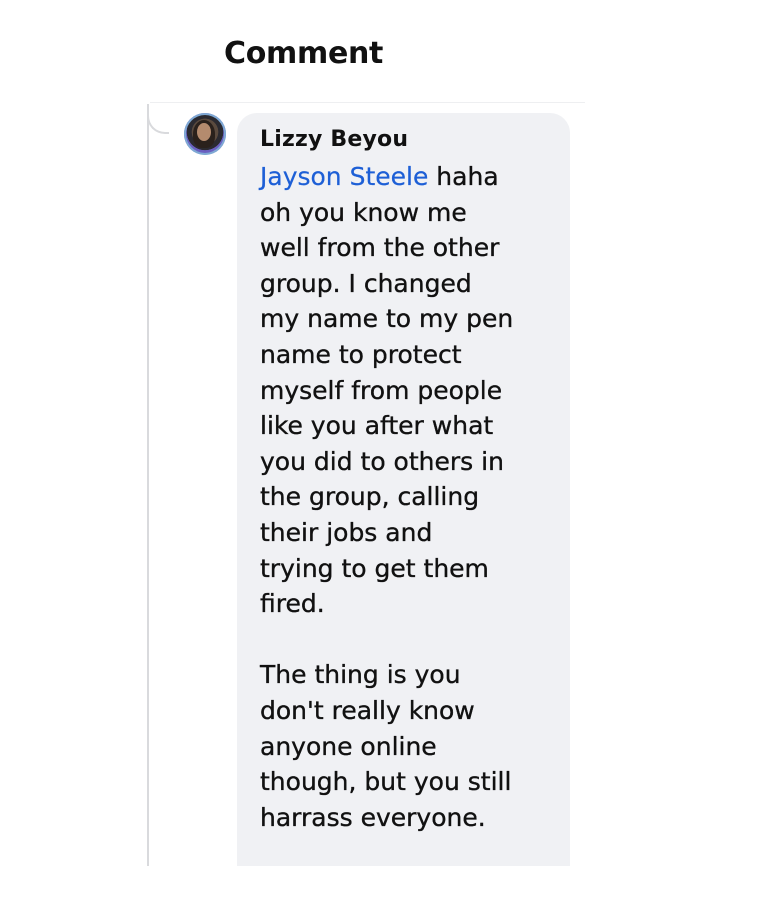 The height and width of the screenshot is (900, 775). What do you see at coordinates (386, 782) in the screenshot?
I see `comment-line: though, but you still` at bounding box center [386, 782].